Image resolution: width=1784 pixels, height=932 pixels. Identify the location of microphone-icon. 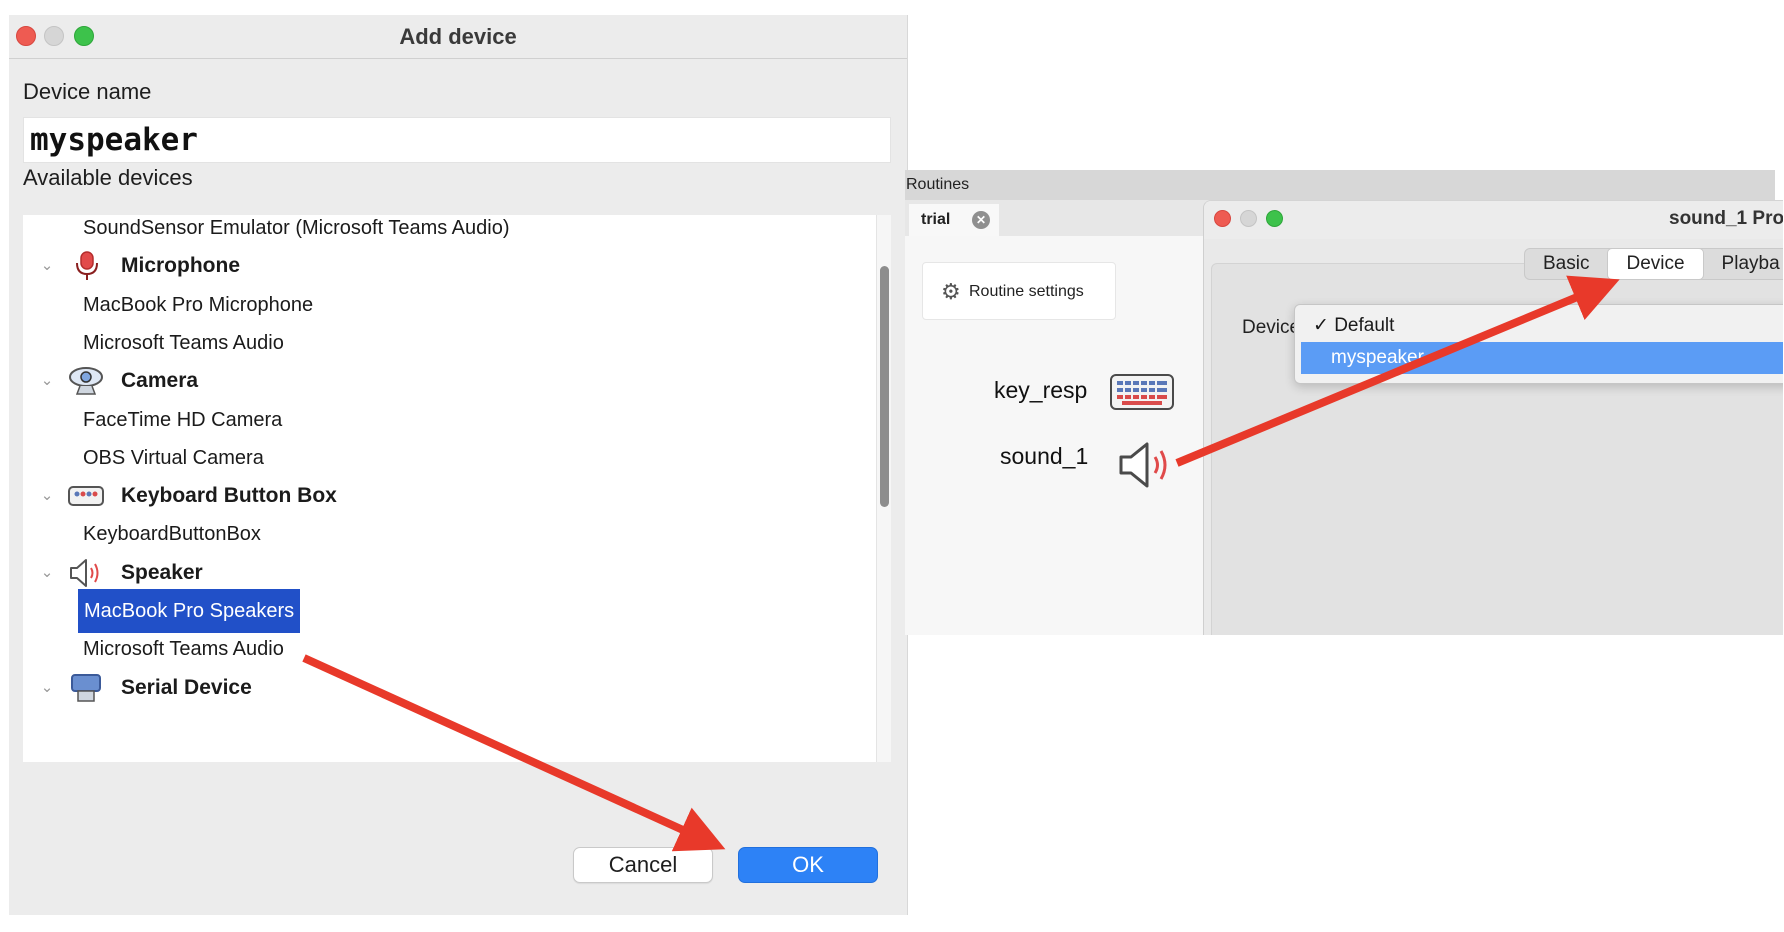
(86, 266).